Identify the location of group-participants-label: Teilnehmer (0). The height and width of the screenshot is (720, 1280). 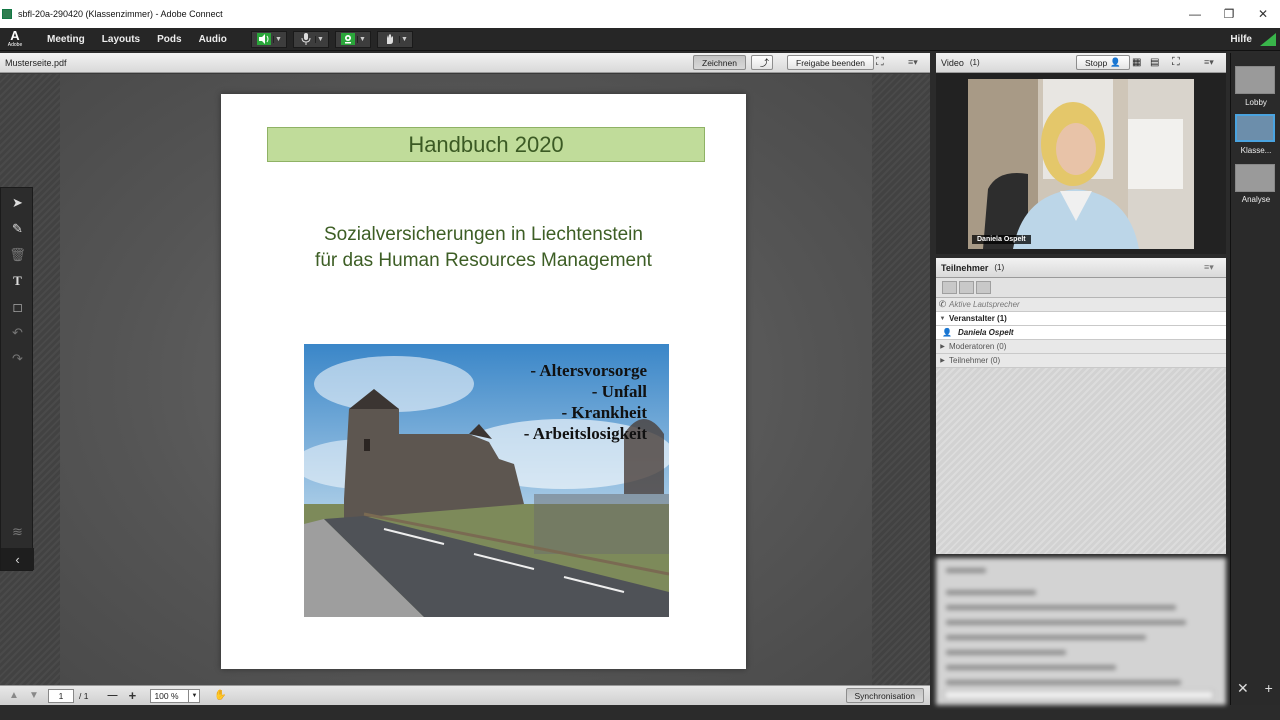
(975, 360).